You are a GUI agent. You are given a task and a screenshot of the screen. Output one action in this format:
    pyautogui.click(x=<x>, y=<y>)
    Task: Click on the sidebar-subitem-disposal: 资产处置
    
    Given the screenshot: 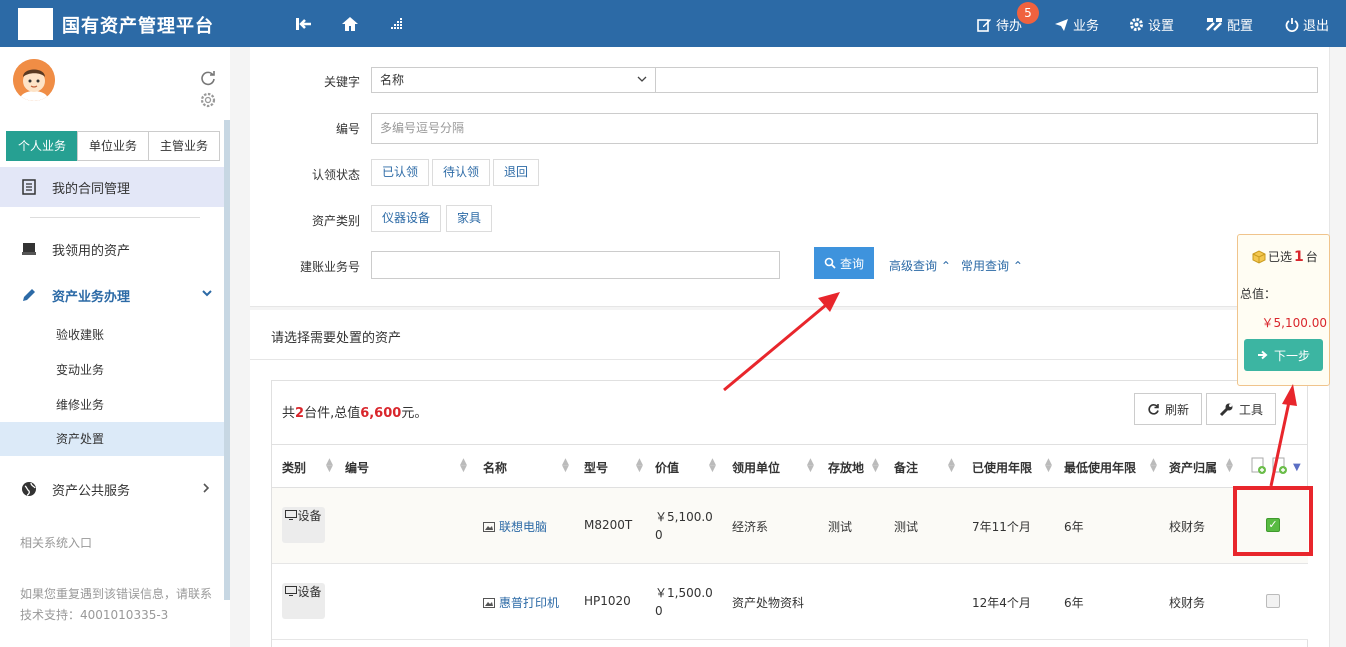 What is the action you would take?
    pyautogui.click(x=112, y=439)
    